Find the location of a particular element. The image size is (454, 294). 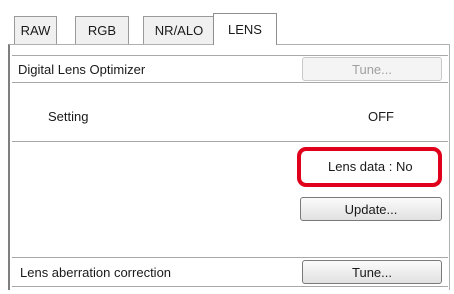

tab-rgb: RGB is located at coordinates (102, 30).